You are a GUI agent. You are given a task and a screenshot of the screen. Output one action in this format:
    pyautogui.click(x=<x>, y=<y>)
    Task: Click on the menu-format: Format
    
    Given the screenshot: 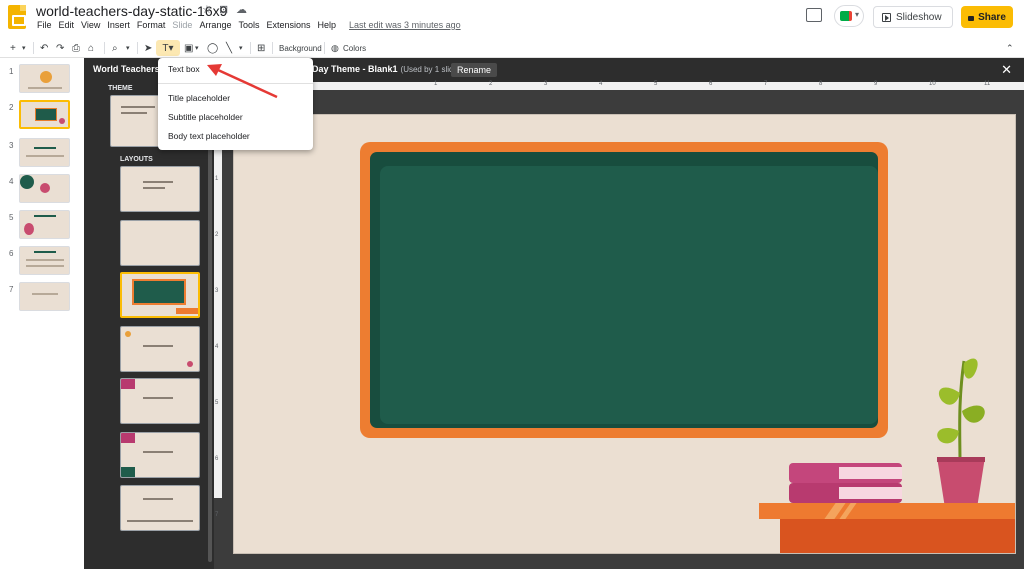 What is the action you would take?
    pyautogui.click(x=151, y=25)
    